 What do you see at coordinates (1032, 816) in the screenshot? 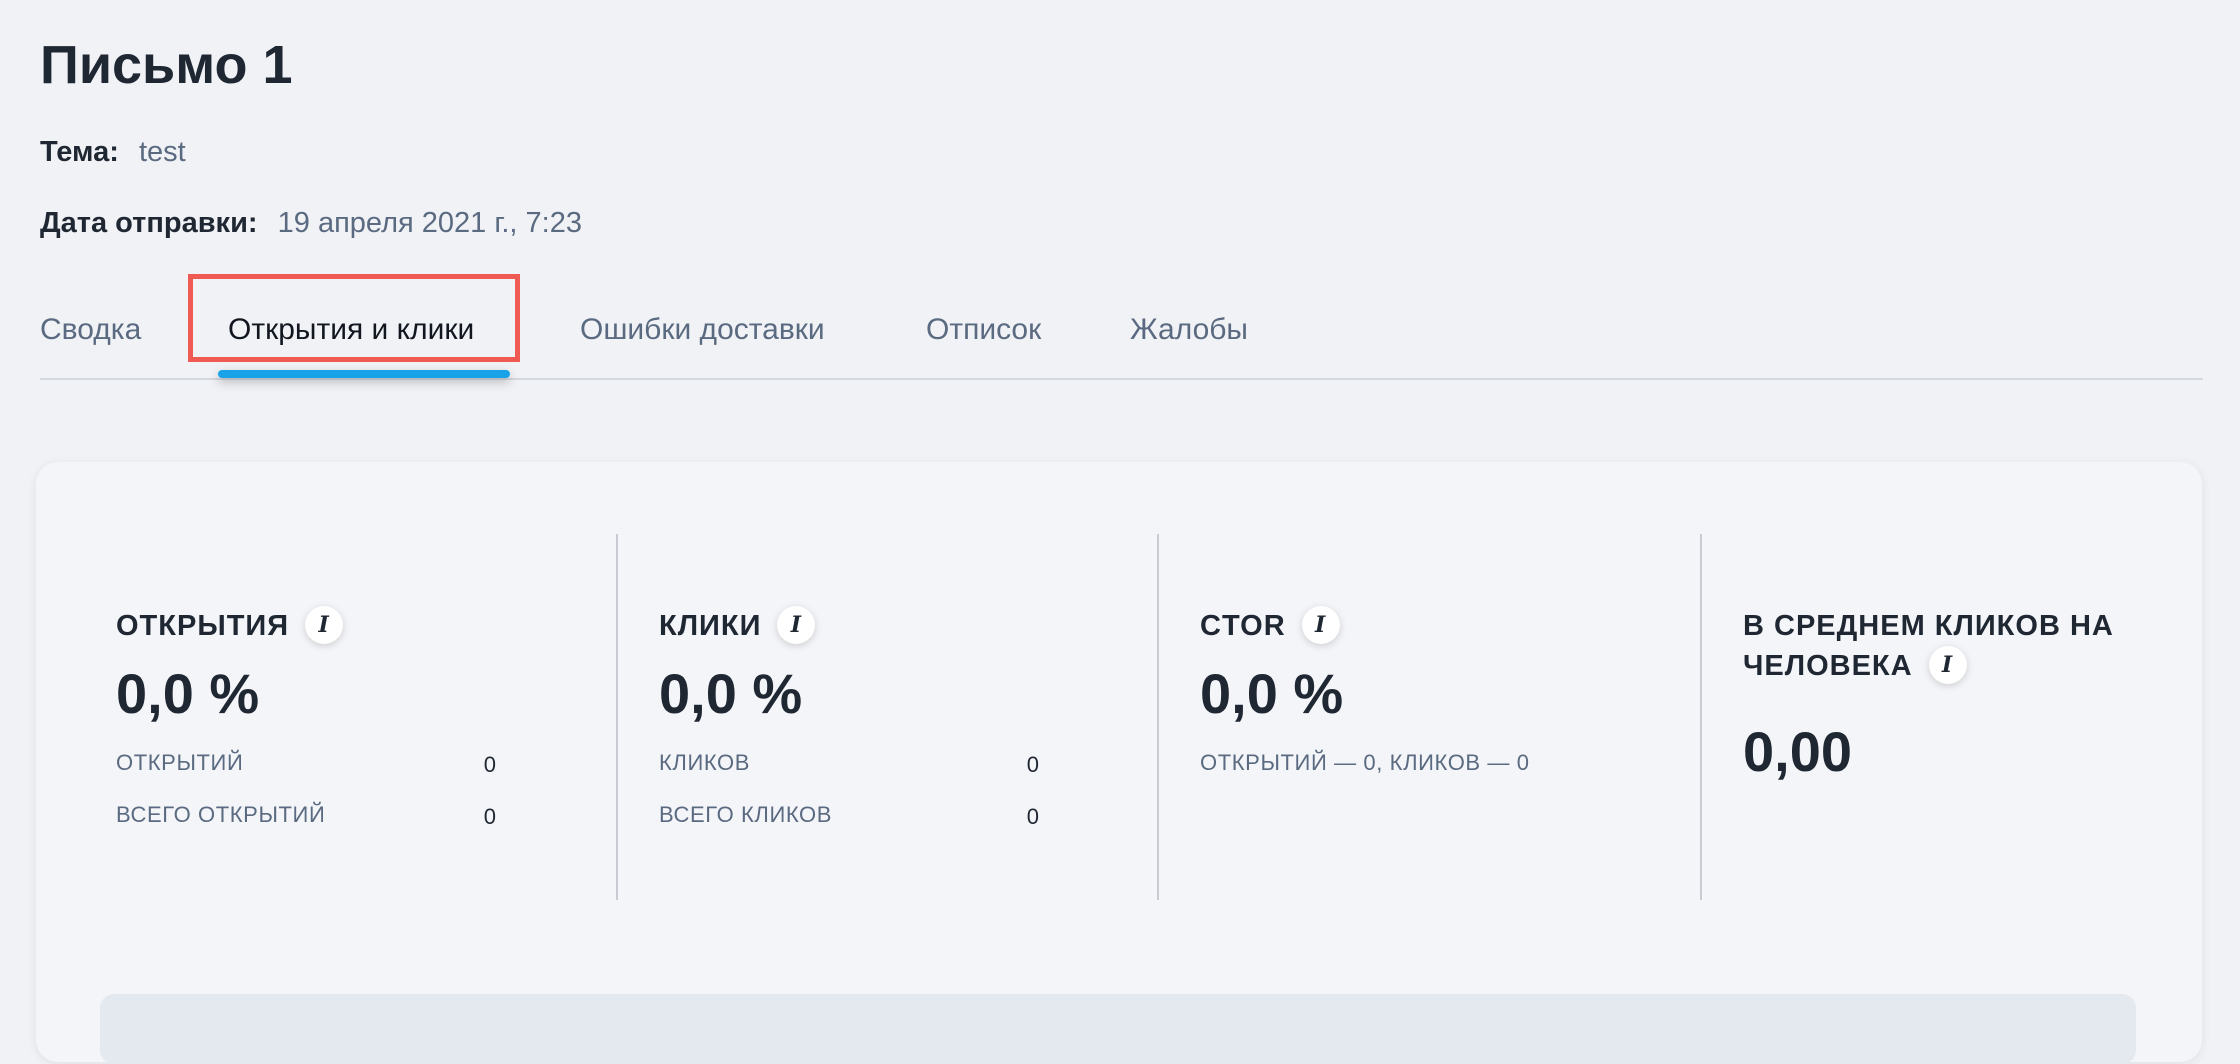
I see `total-clicks-value: 0` at bounding box center [1032, 816].